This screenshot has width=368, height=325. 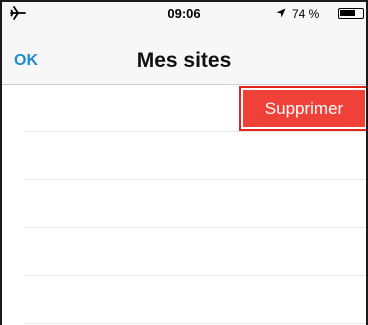 I want to click on page-title: Mes sites, so click(x=184, y=60).